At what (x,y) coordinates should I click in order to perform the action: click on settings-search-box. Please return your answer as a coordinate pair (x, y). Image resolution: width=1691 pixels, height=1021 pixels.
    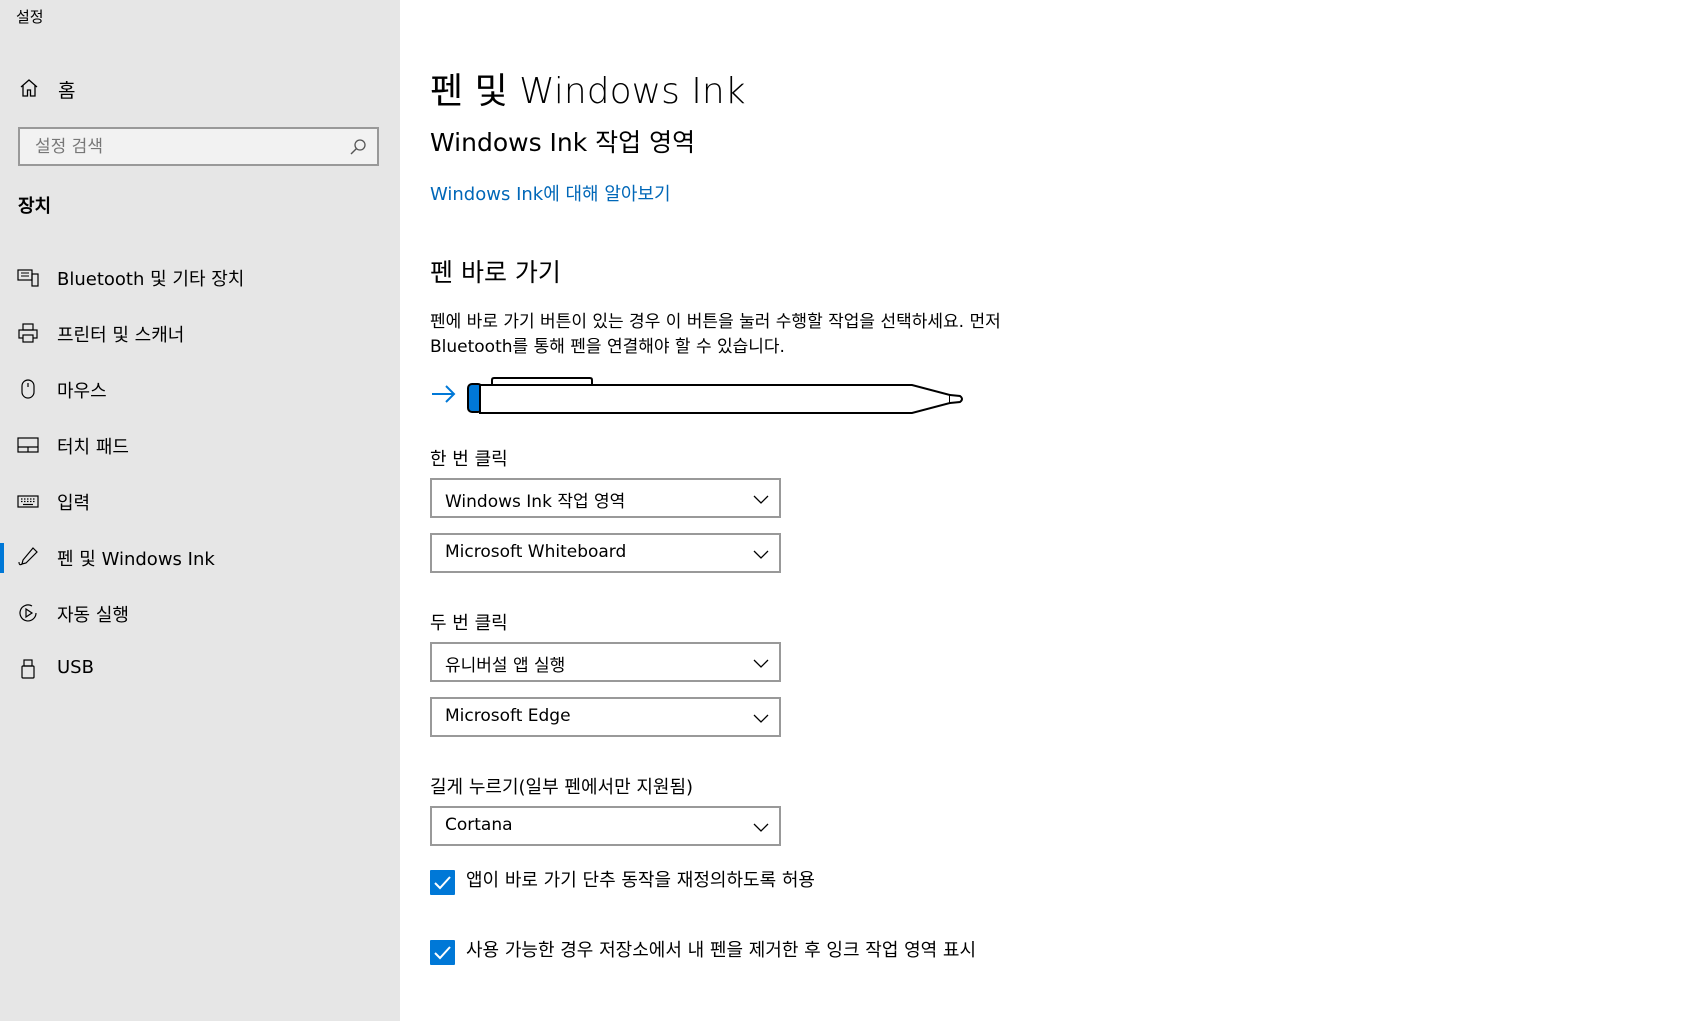
    Looking at the image, I should click on (198, 146).